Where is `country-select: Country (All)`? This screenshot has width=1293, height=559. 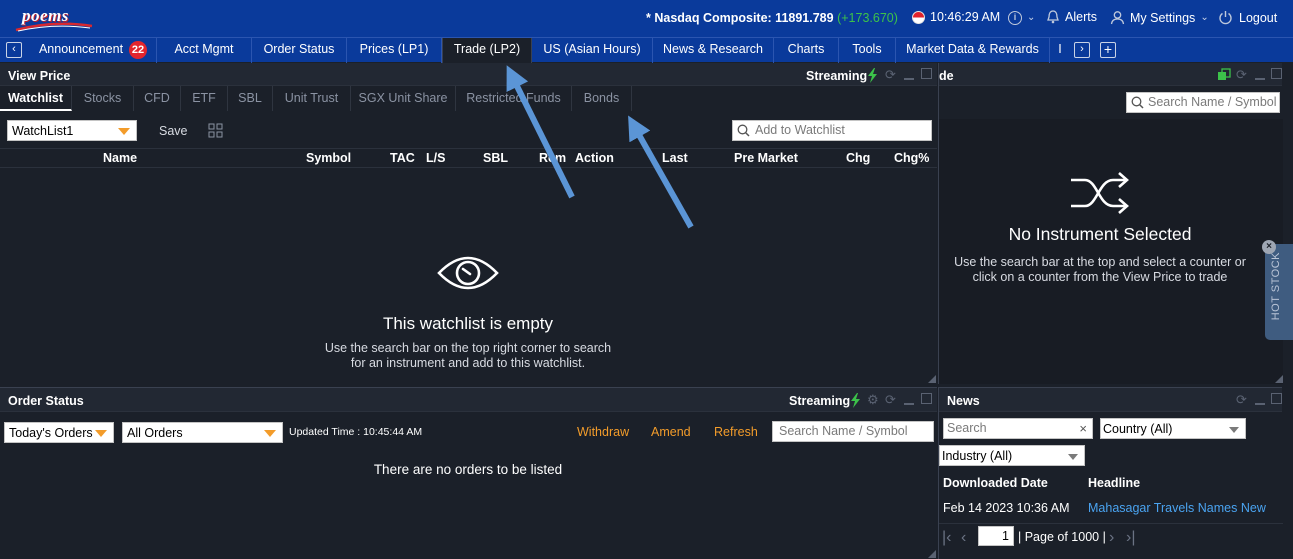
country-select: Country (All) is located at coordinates (1173, 428).